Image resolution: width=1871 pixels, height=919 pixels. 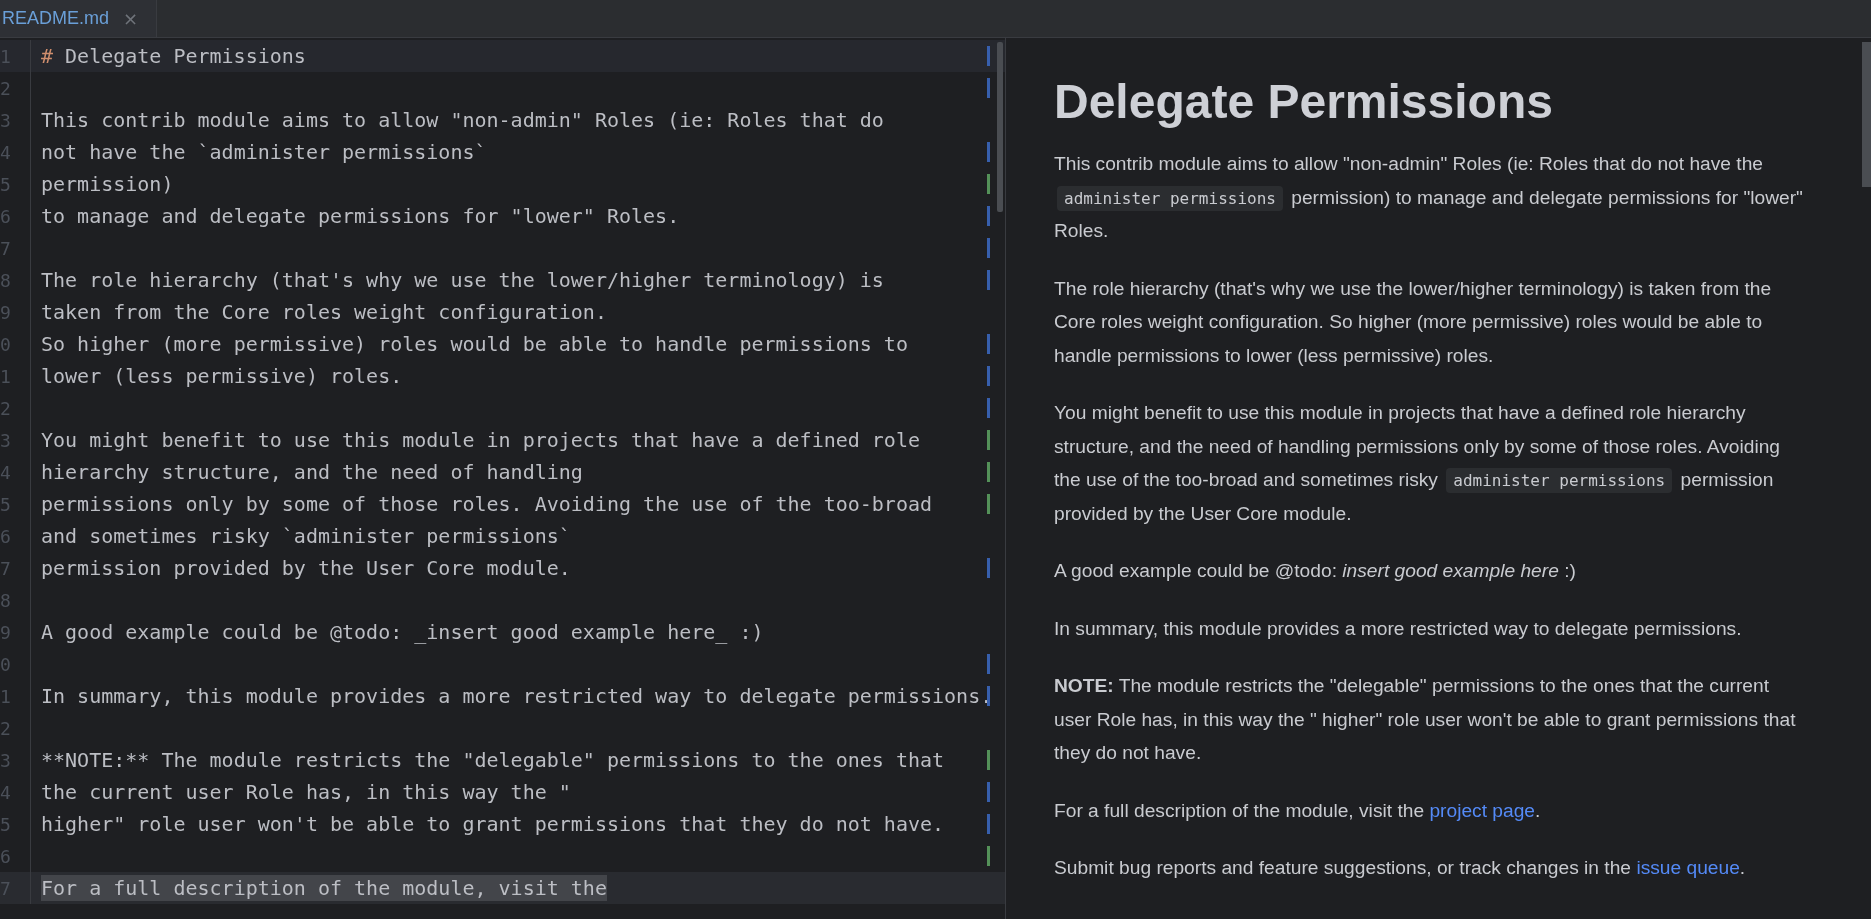 What do you see at coordinates (306, 792) in the screenshot?
I see `code-line: the current user Role has, in this way the "` at bounding box center [306, 792].